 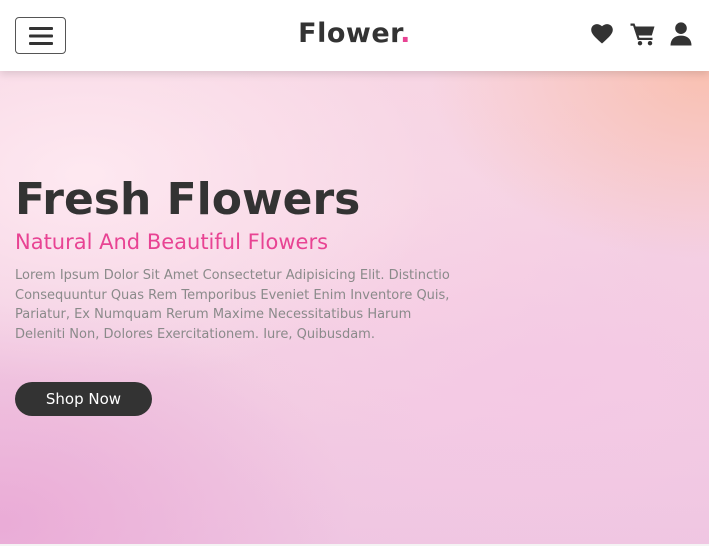 I want to click on wishlist-button, so click(x=602, y=34).